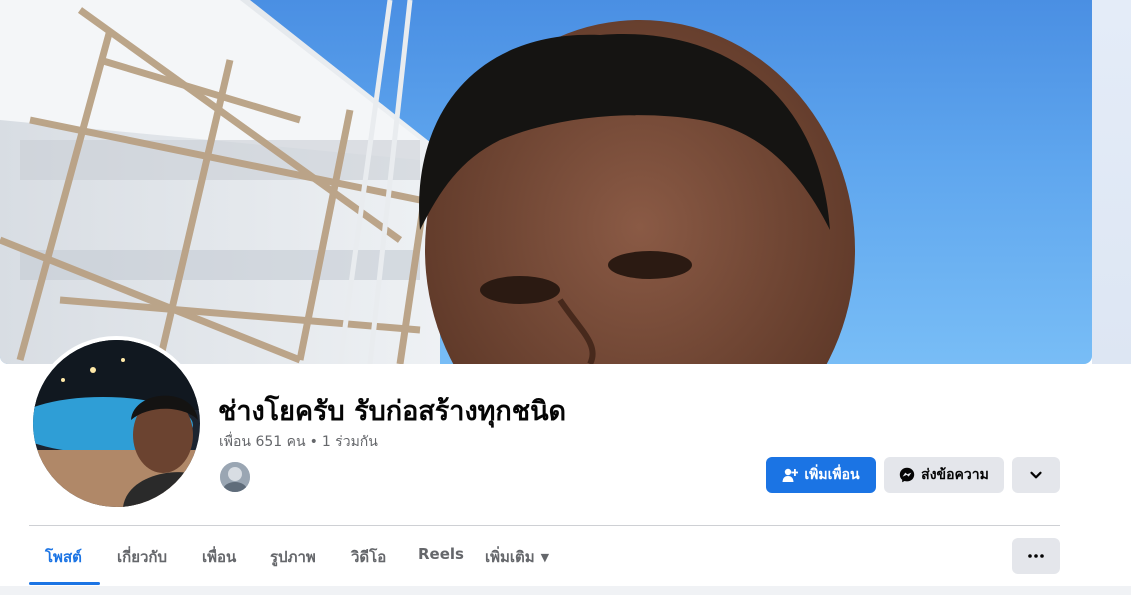 This screenshot has height=595, width=1131. I want to click on mutual-friend-avatar, so click(235, 477).